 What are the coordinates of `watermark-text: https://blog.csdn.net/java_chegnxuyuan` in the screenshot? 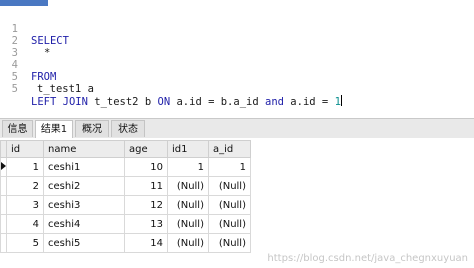 It's located at (367, 258).